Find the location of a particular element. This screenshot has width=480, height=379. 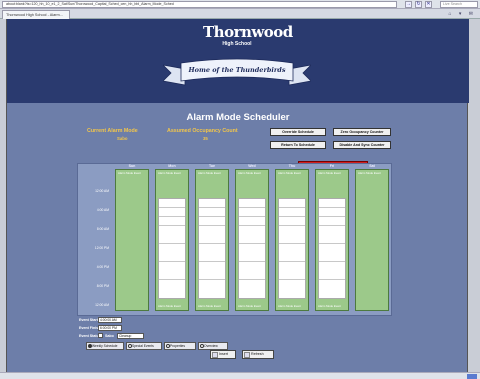

school-logo: Thornwood is located at coordinates (248, 32).